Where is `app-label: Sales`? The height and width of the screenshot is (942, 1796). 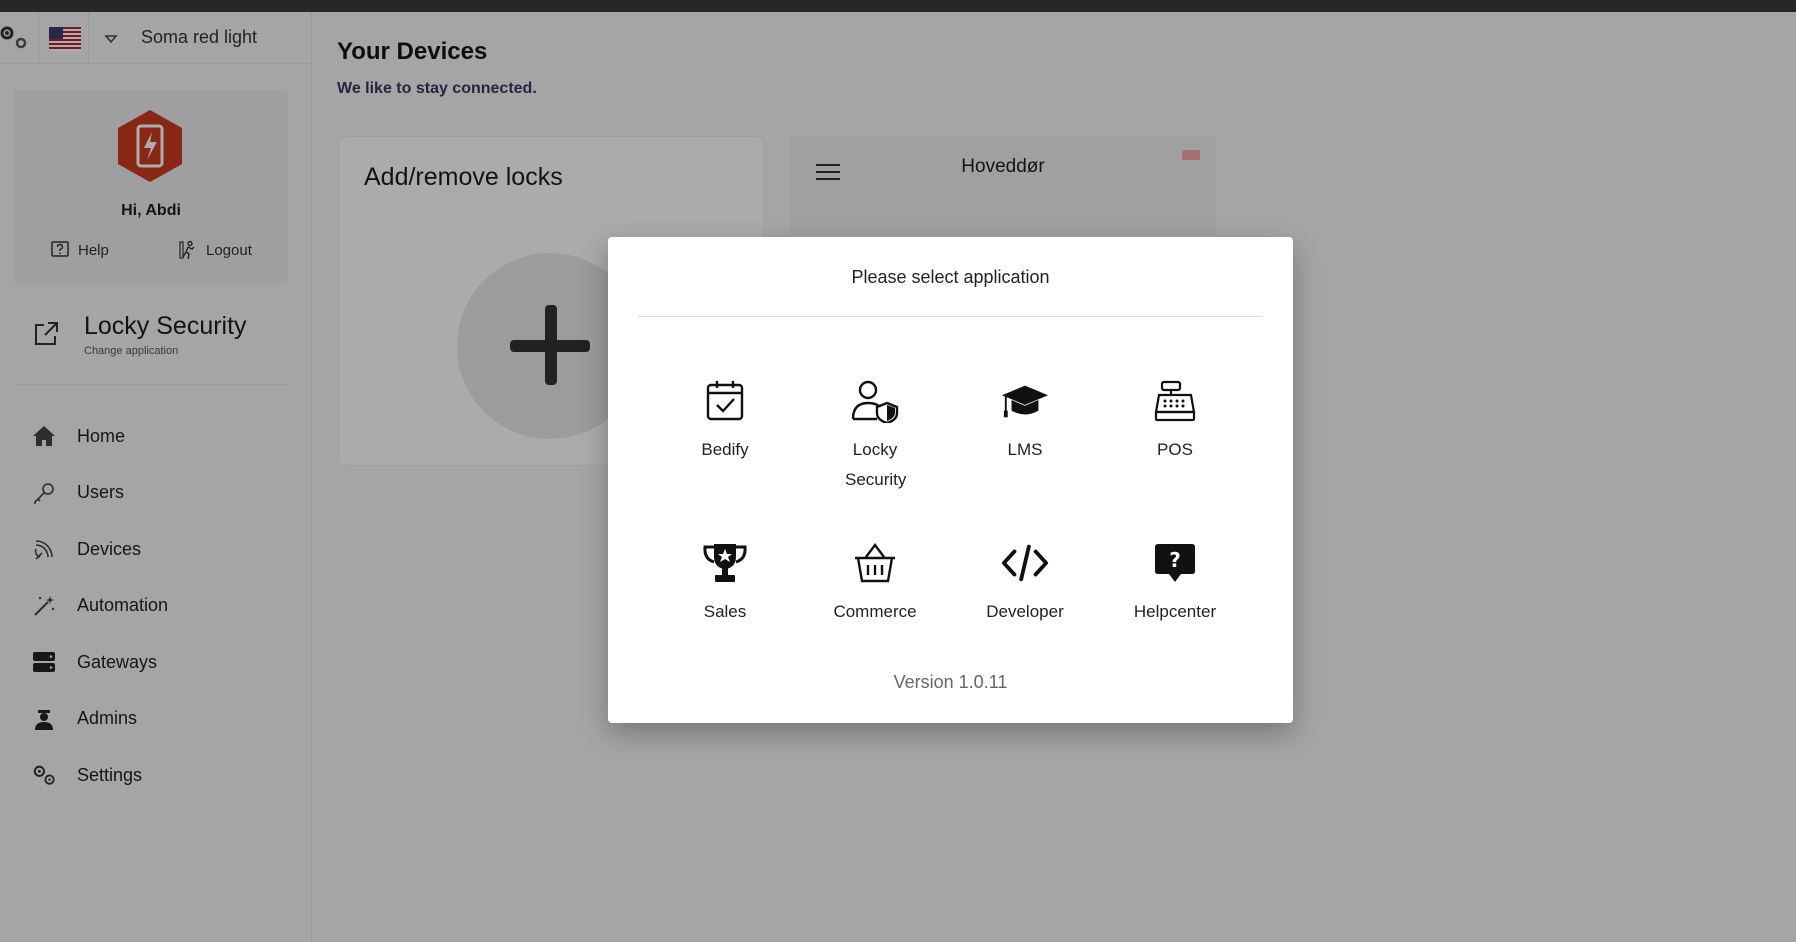 app-label: Sales is located at coordinates (725, 611).